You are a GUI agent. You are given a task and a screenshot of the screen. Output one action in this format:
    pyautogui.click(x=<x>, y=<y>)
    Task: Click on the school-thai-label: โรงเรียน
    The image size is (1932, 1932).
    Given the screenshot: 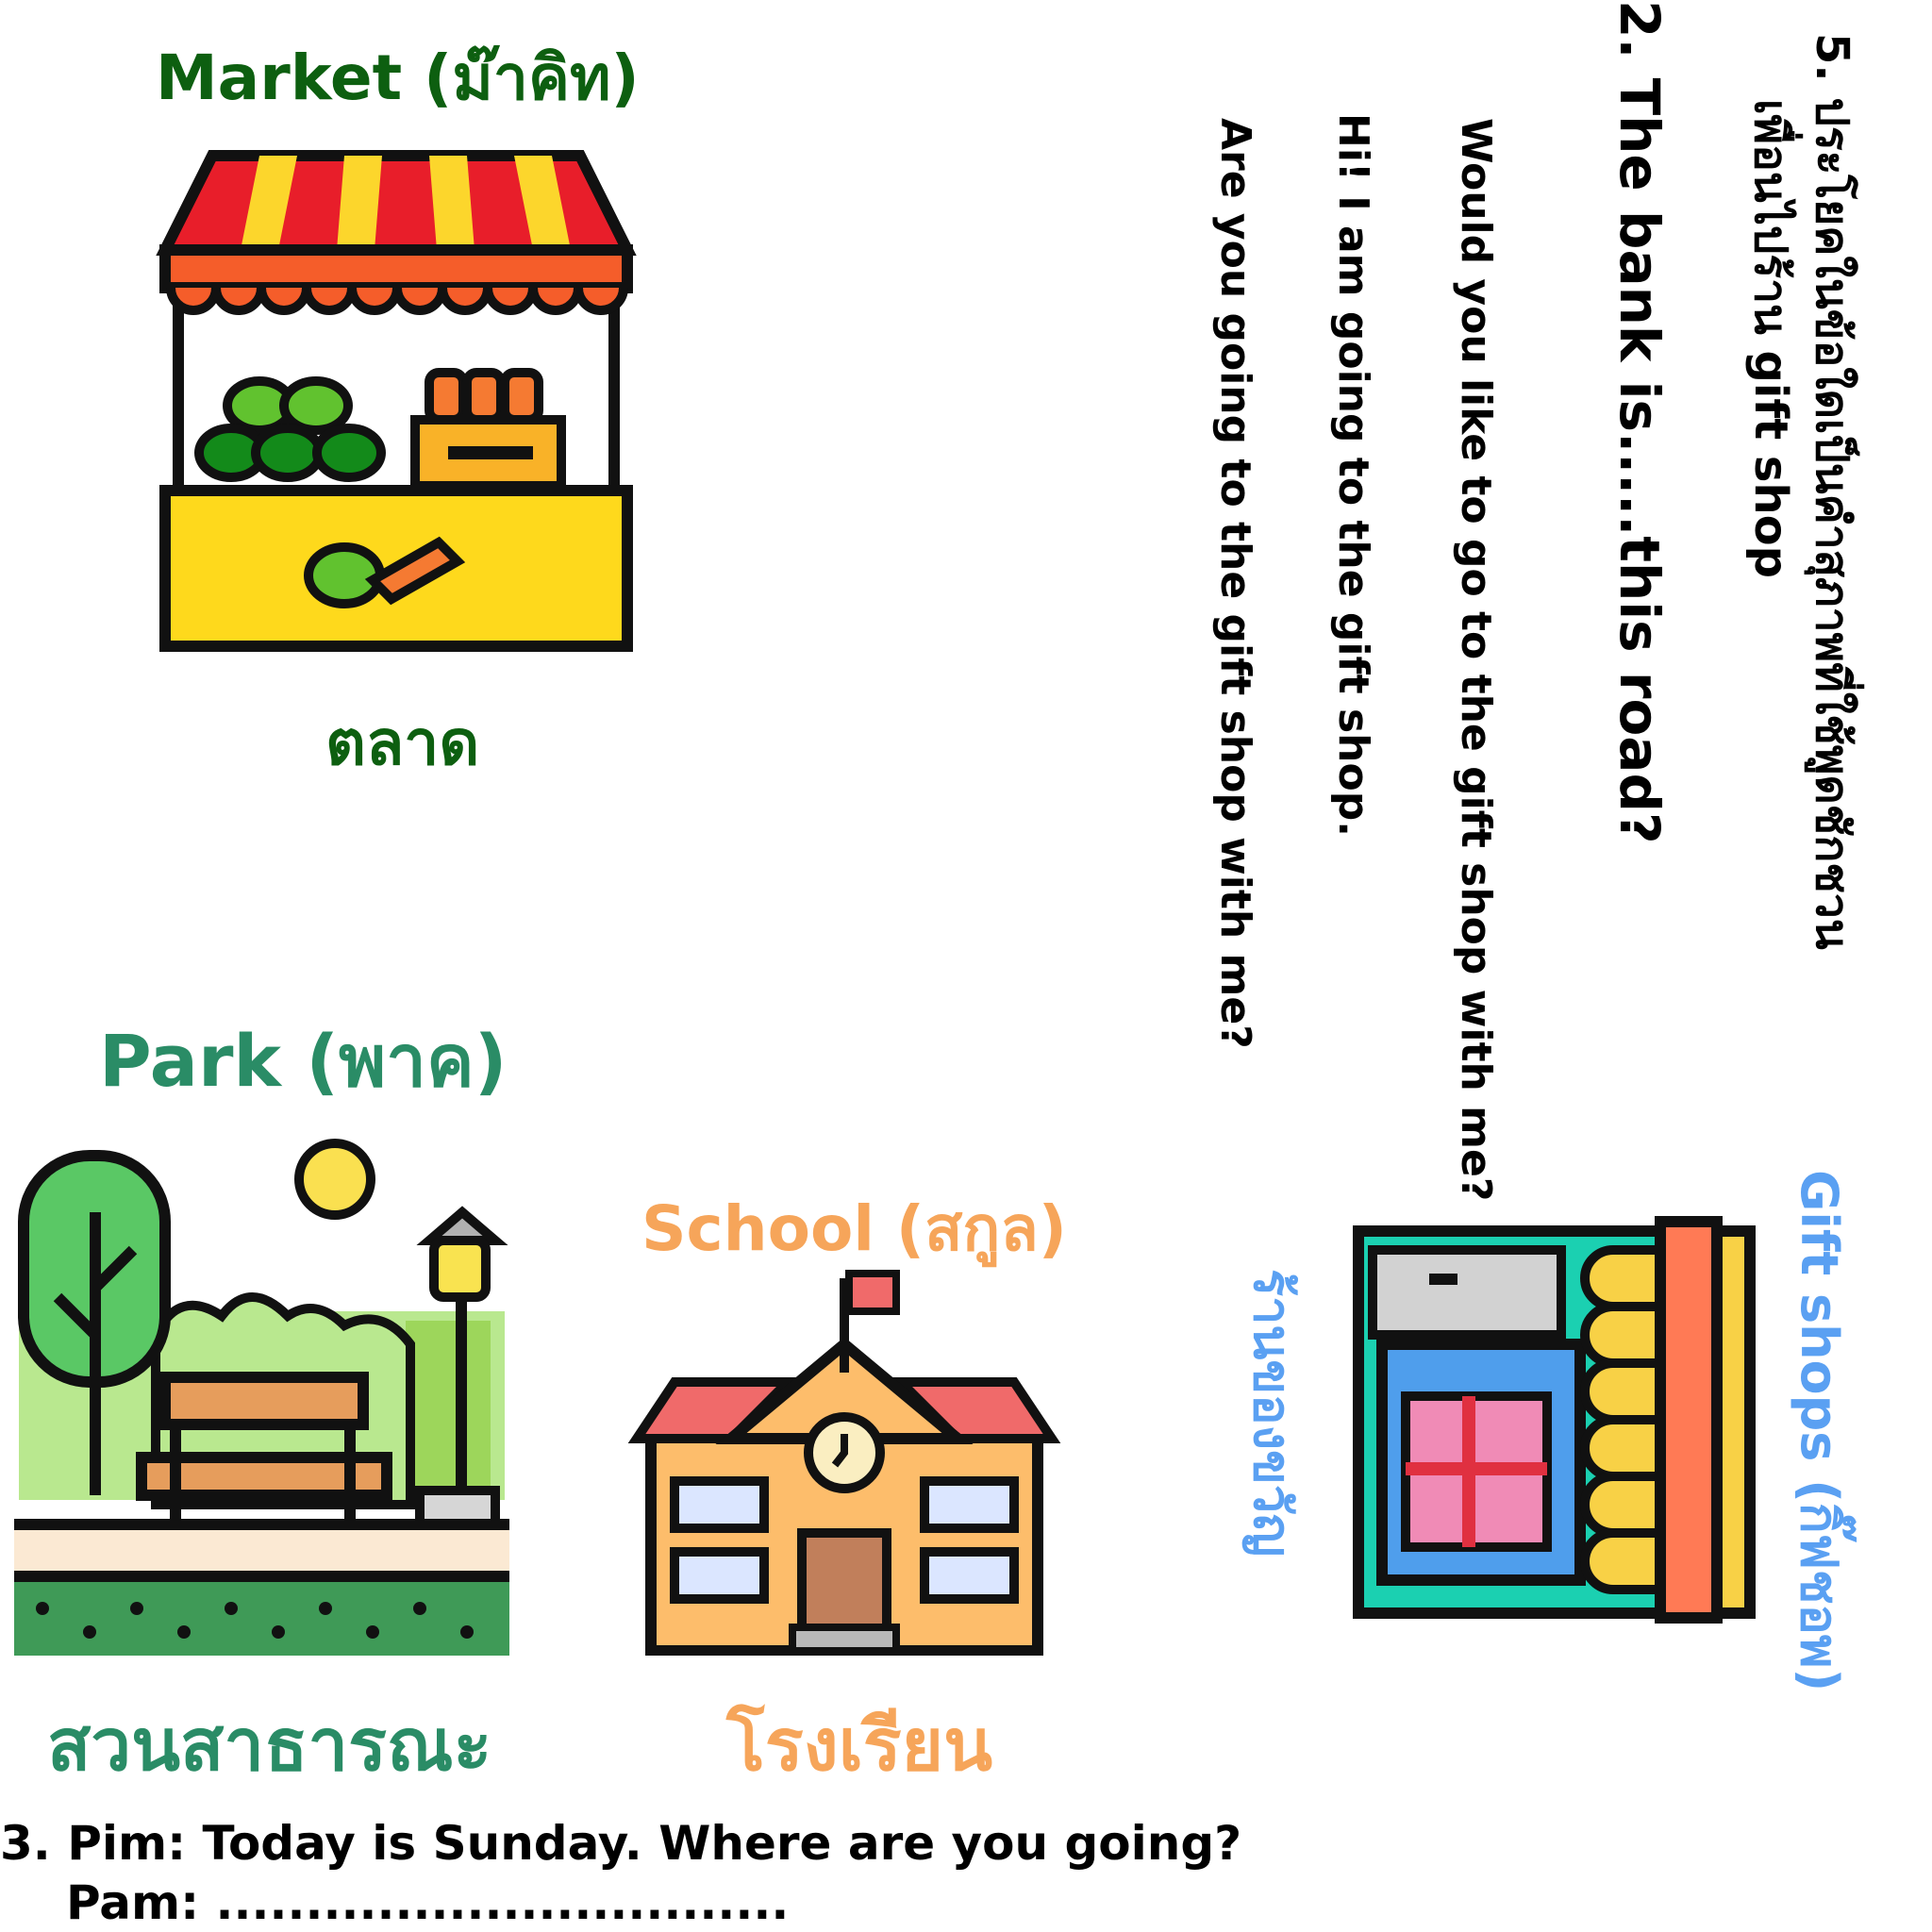 What is the action you would take?
    pyautogui.click(x=860, y=1745)
    